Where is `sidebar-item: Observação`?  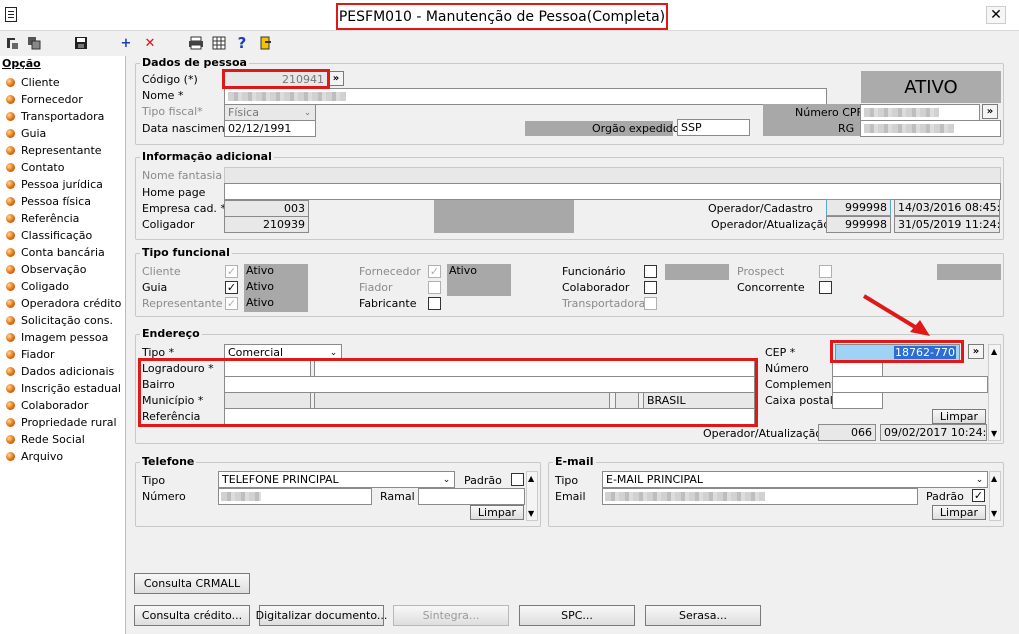
sidebar-item: Observação is located at coordinates (46, 269).